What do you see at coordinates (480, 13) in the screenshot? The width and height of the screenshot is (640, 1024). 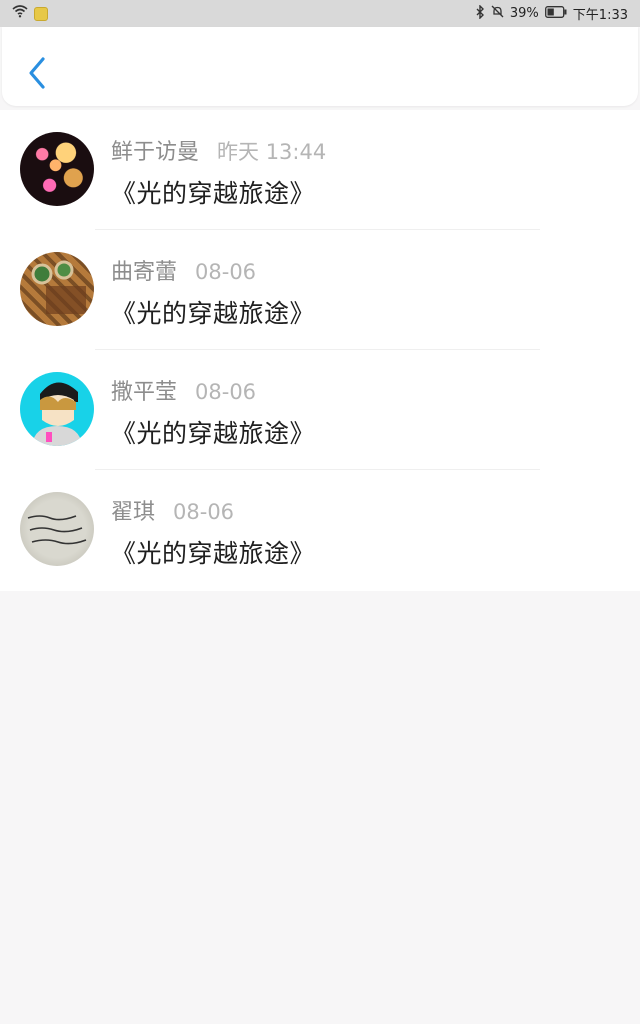 I see `bluetooth-icon` at bounding box center [480, 13].